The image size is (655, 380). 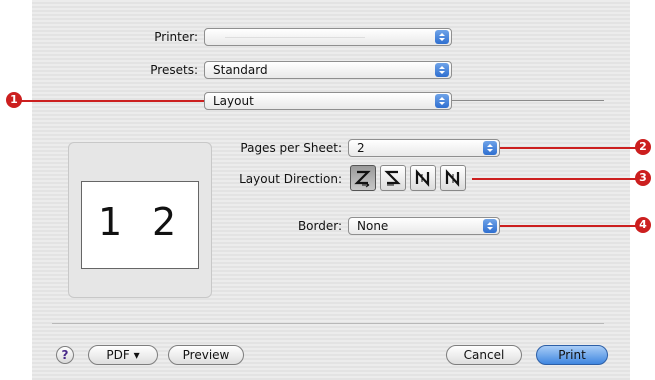 I want to click on border-popup: None, so click(x=424, y=226).